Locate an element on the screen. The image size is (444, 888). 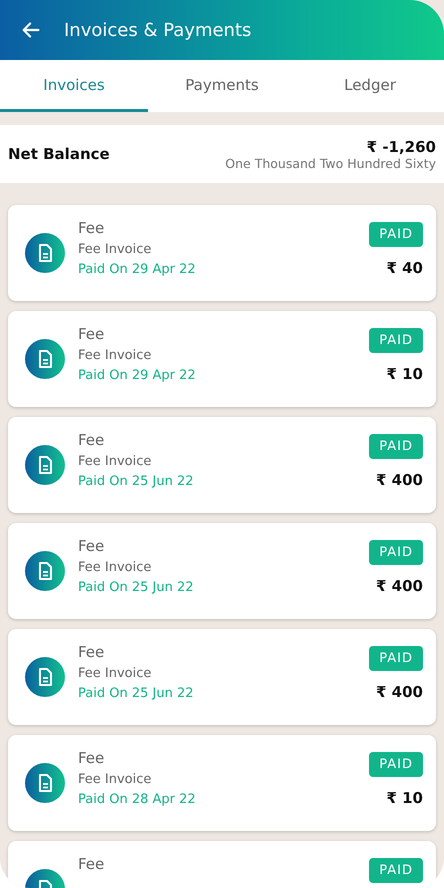
screen-title: Invoices & Payments is located at coordinates (158, 30).